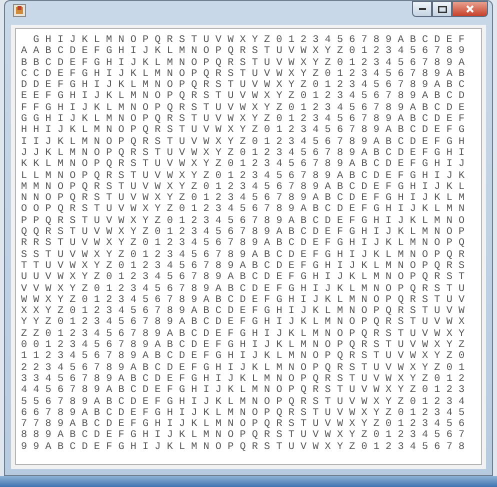 The height and width of the screenshot is (487, 497). Describe the element at coordinates (243, 312) in the screenshot. I see `text-line: X X Y Z 0 1 2 3 4 5 6 7 8 9 A B C D E F G H I J K L M N O P Q R S T U V W` at that location.